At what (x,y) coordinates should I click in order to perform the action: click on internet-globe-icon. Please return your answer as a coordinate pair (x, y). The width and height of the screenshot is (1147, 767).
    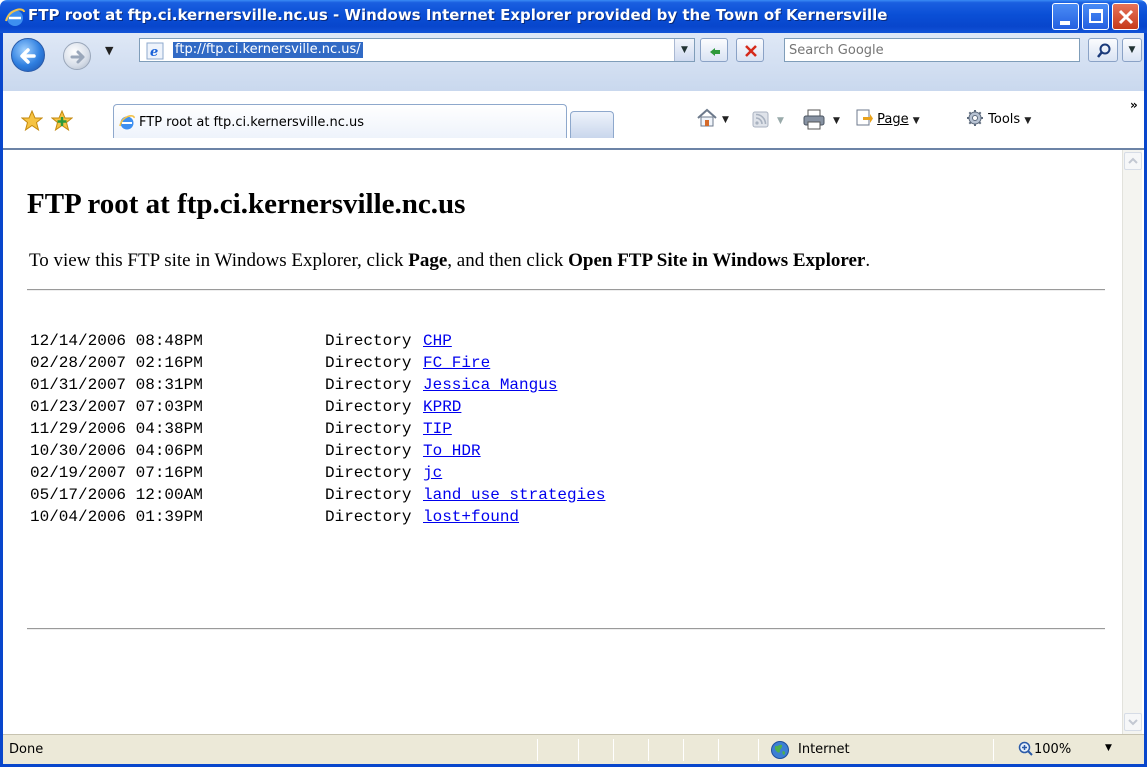
    Looking at the image, I should click on (780, 752).